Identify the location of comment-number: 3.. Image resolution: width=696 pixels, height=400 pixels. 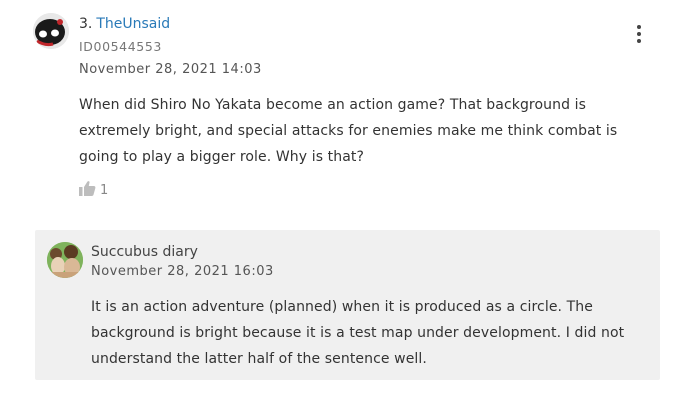
(86, 24).